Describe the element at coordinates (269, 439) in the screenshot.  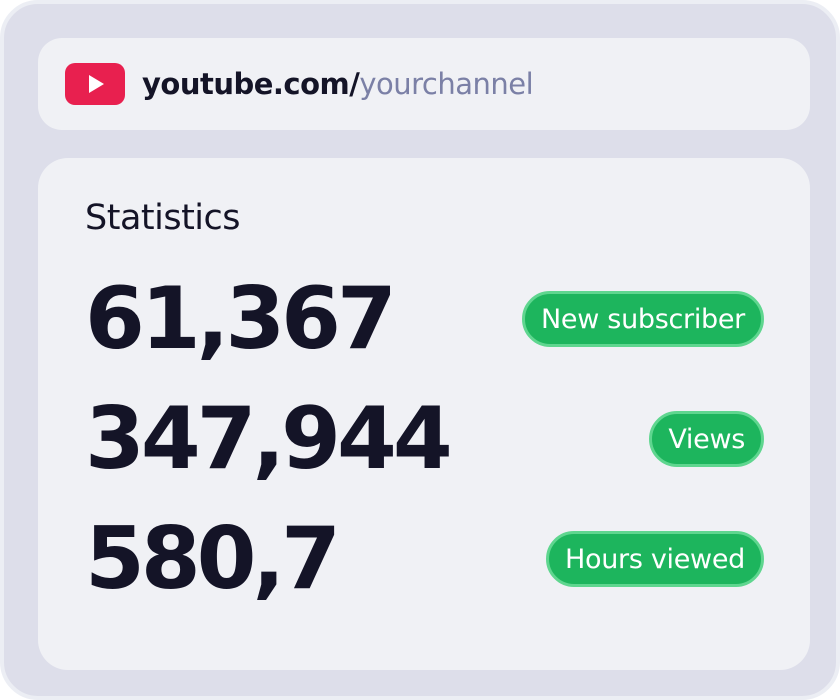
I see `stat-value-views: 347,944` at that location.